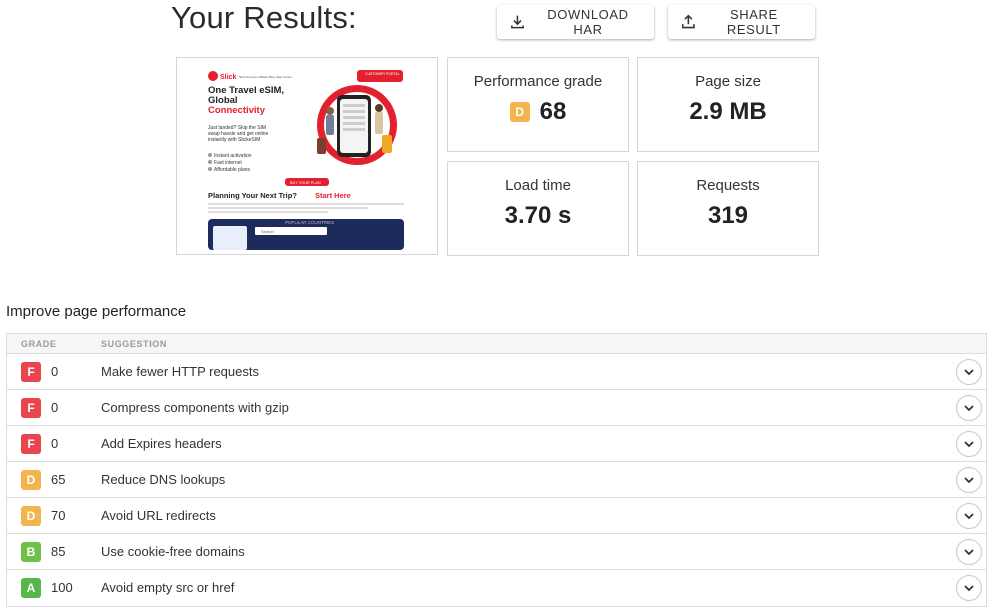 This screenshot has height=612, width=993. I want to click on share-result-label: SHARE RESULT, so click(753, 22).